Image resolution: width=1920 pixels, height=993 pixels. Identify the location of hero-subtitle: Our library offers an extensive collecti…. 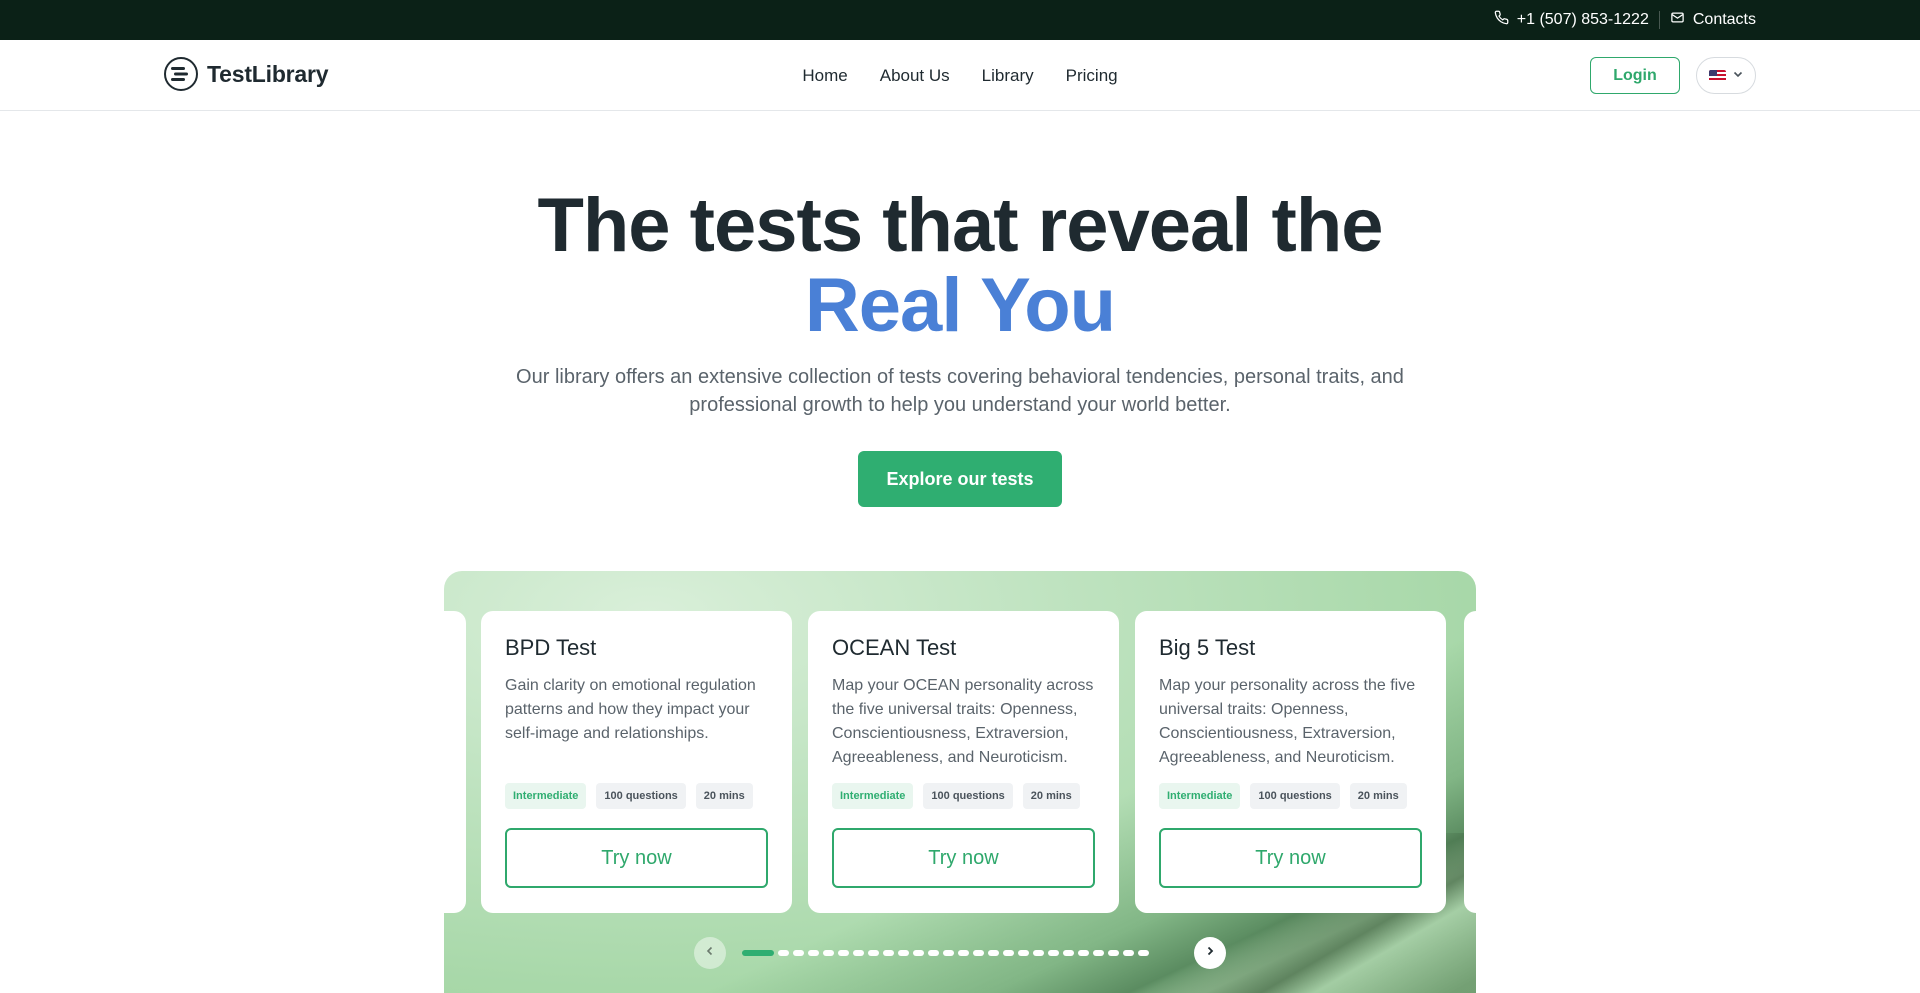
(960, 391).